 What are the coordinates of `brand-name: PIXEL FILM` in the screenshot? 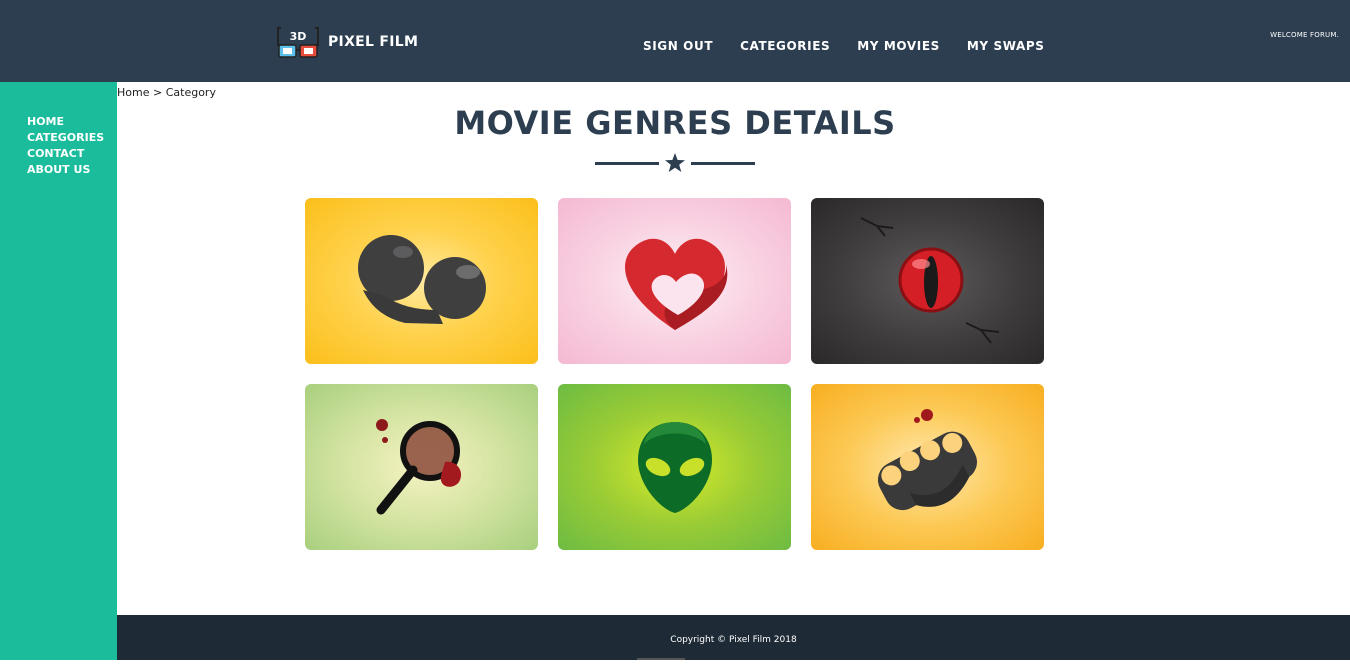 It's located at (373, 42).